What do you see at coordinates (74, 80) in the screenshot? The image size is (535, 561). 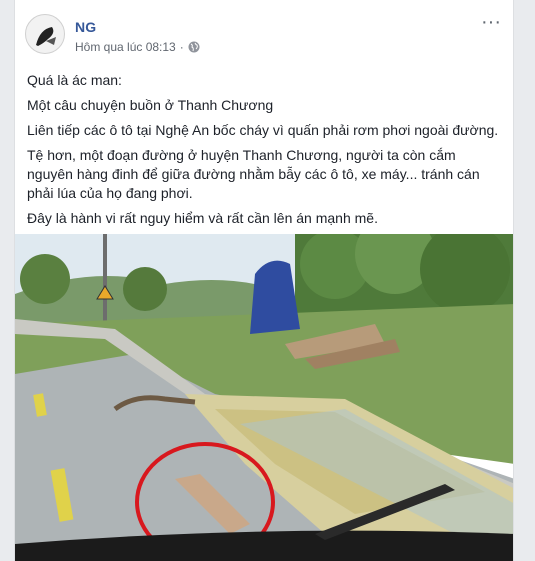 I see `post-paragraph: Quá là ác man:` at bounding box center [74, 80].